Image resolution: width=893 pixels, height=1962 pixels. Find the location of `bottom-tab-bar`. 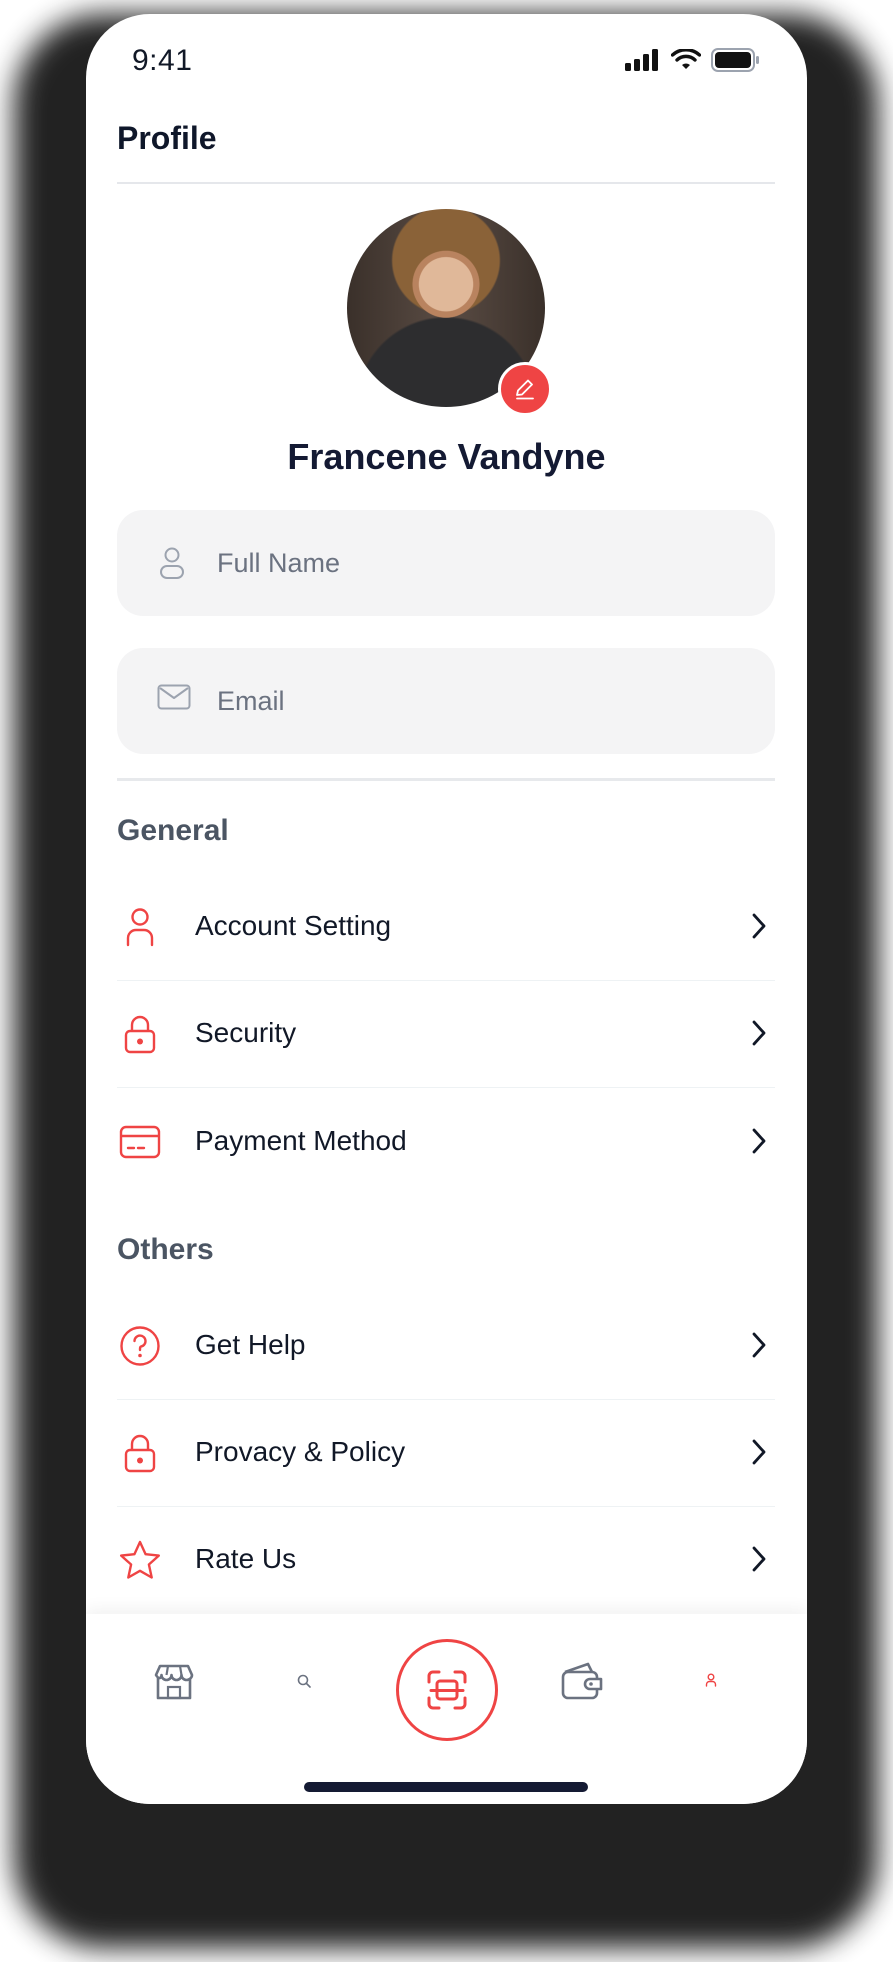

bottom-tab-bar is located at coordinates (446, 1709).